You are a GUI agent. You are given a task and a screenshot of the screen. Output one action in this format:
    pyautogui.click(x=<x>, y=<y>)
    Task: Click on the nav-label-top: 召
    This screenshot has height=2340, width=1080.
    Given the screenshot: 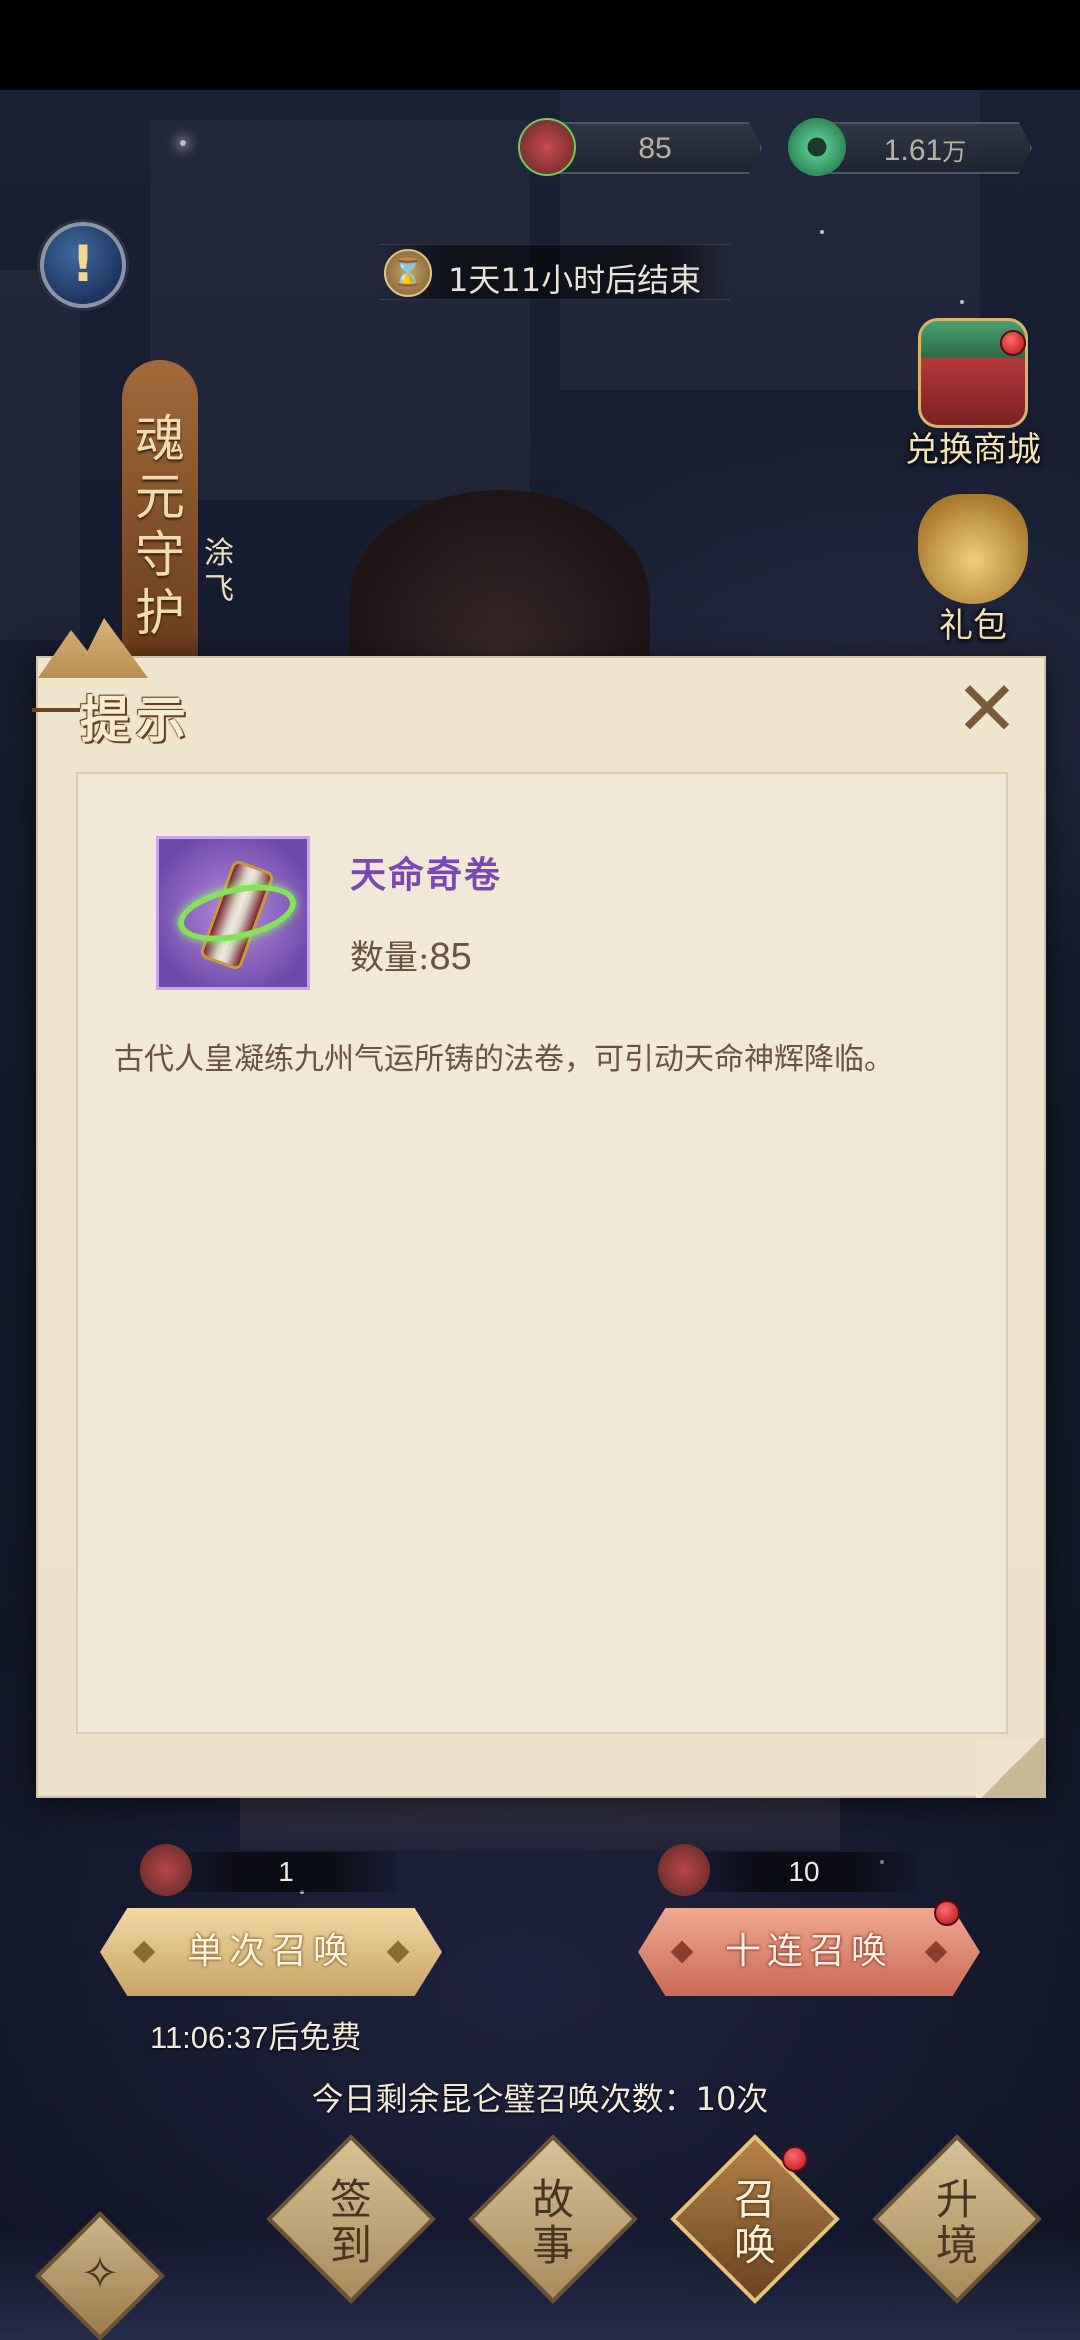 What is the action you would take?
    pyautogui.click(x=754, y=2199)
    